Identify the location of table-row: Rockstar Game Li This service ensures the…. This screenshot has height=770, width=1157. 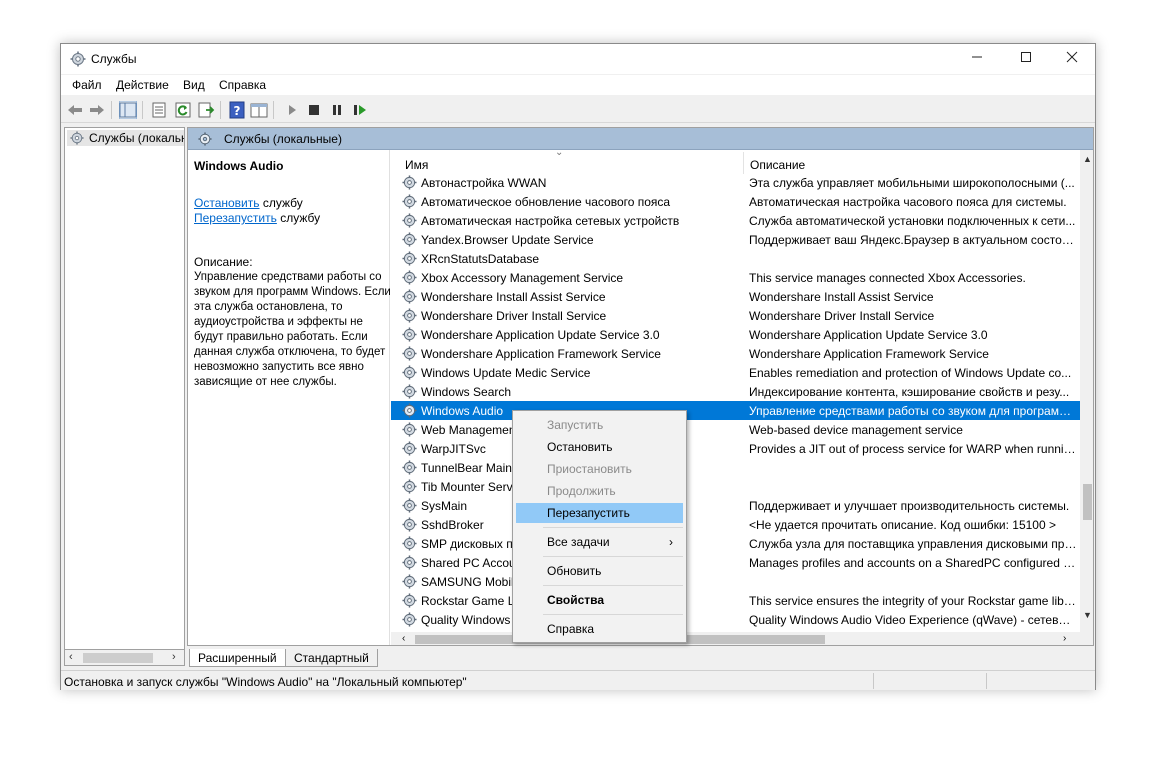
(736, 600).